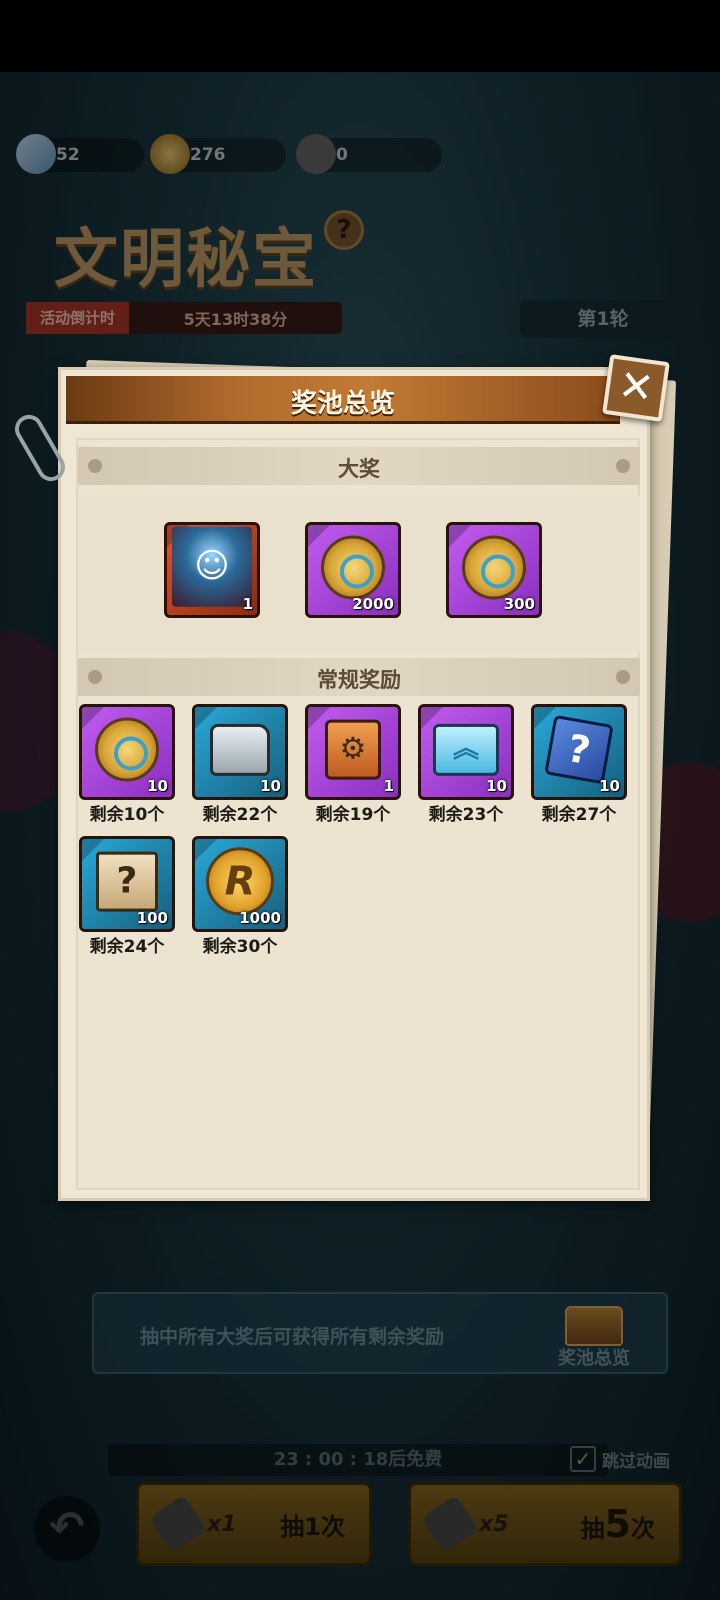  I want to click on item-count: 300, so click(519, 604).